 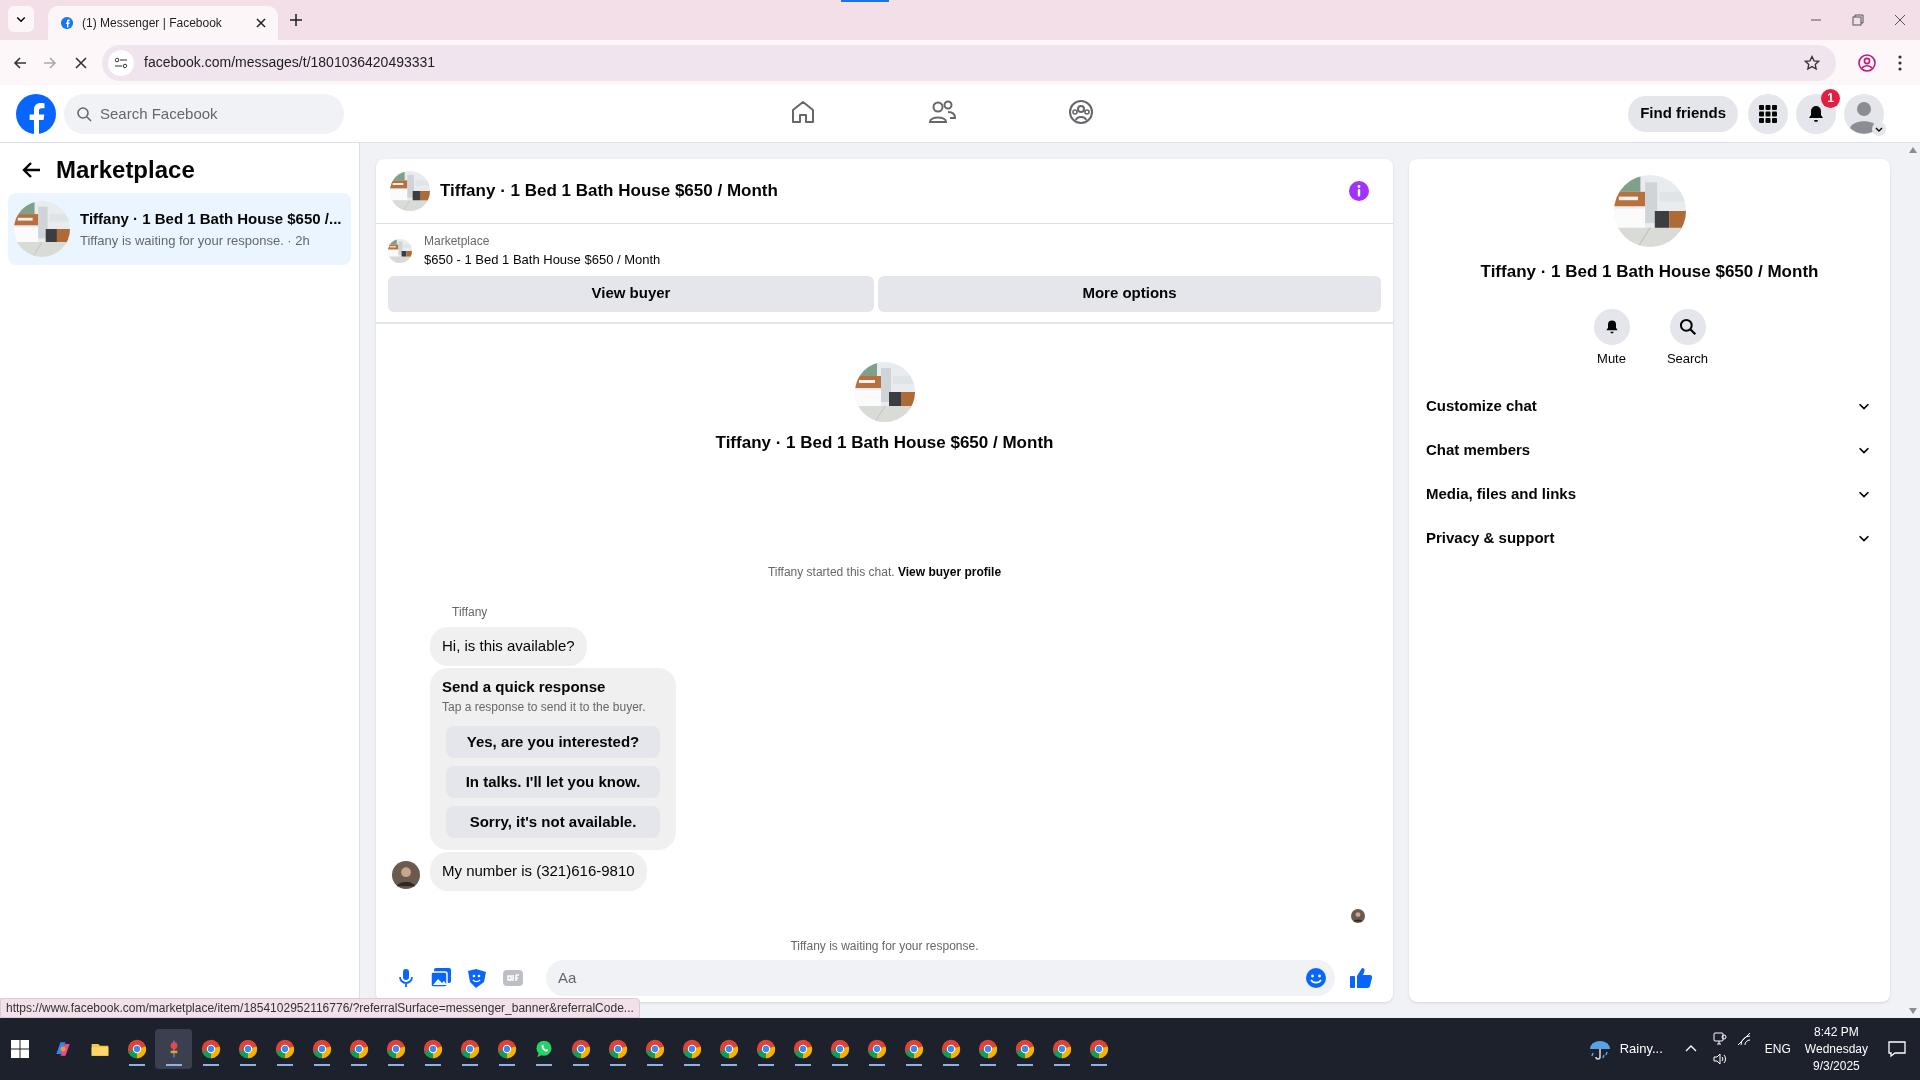 I want to click on volume-icon, so click(x=1719, y=1059).